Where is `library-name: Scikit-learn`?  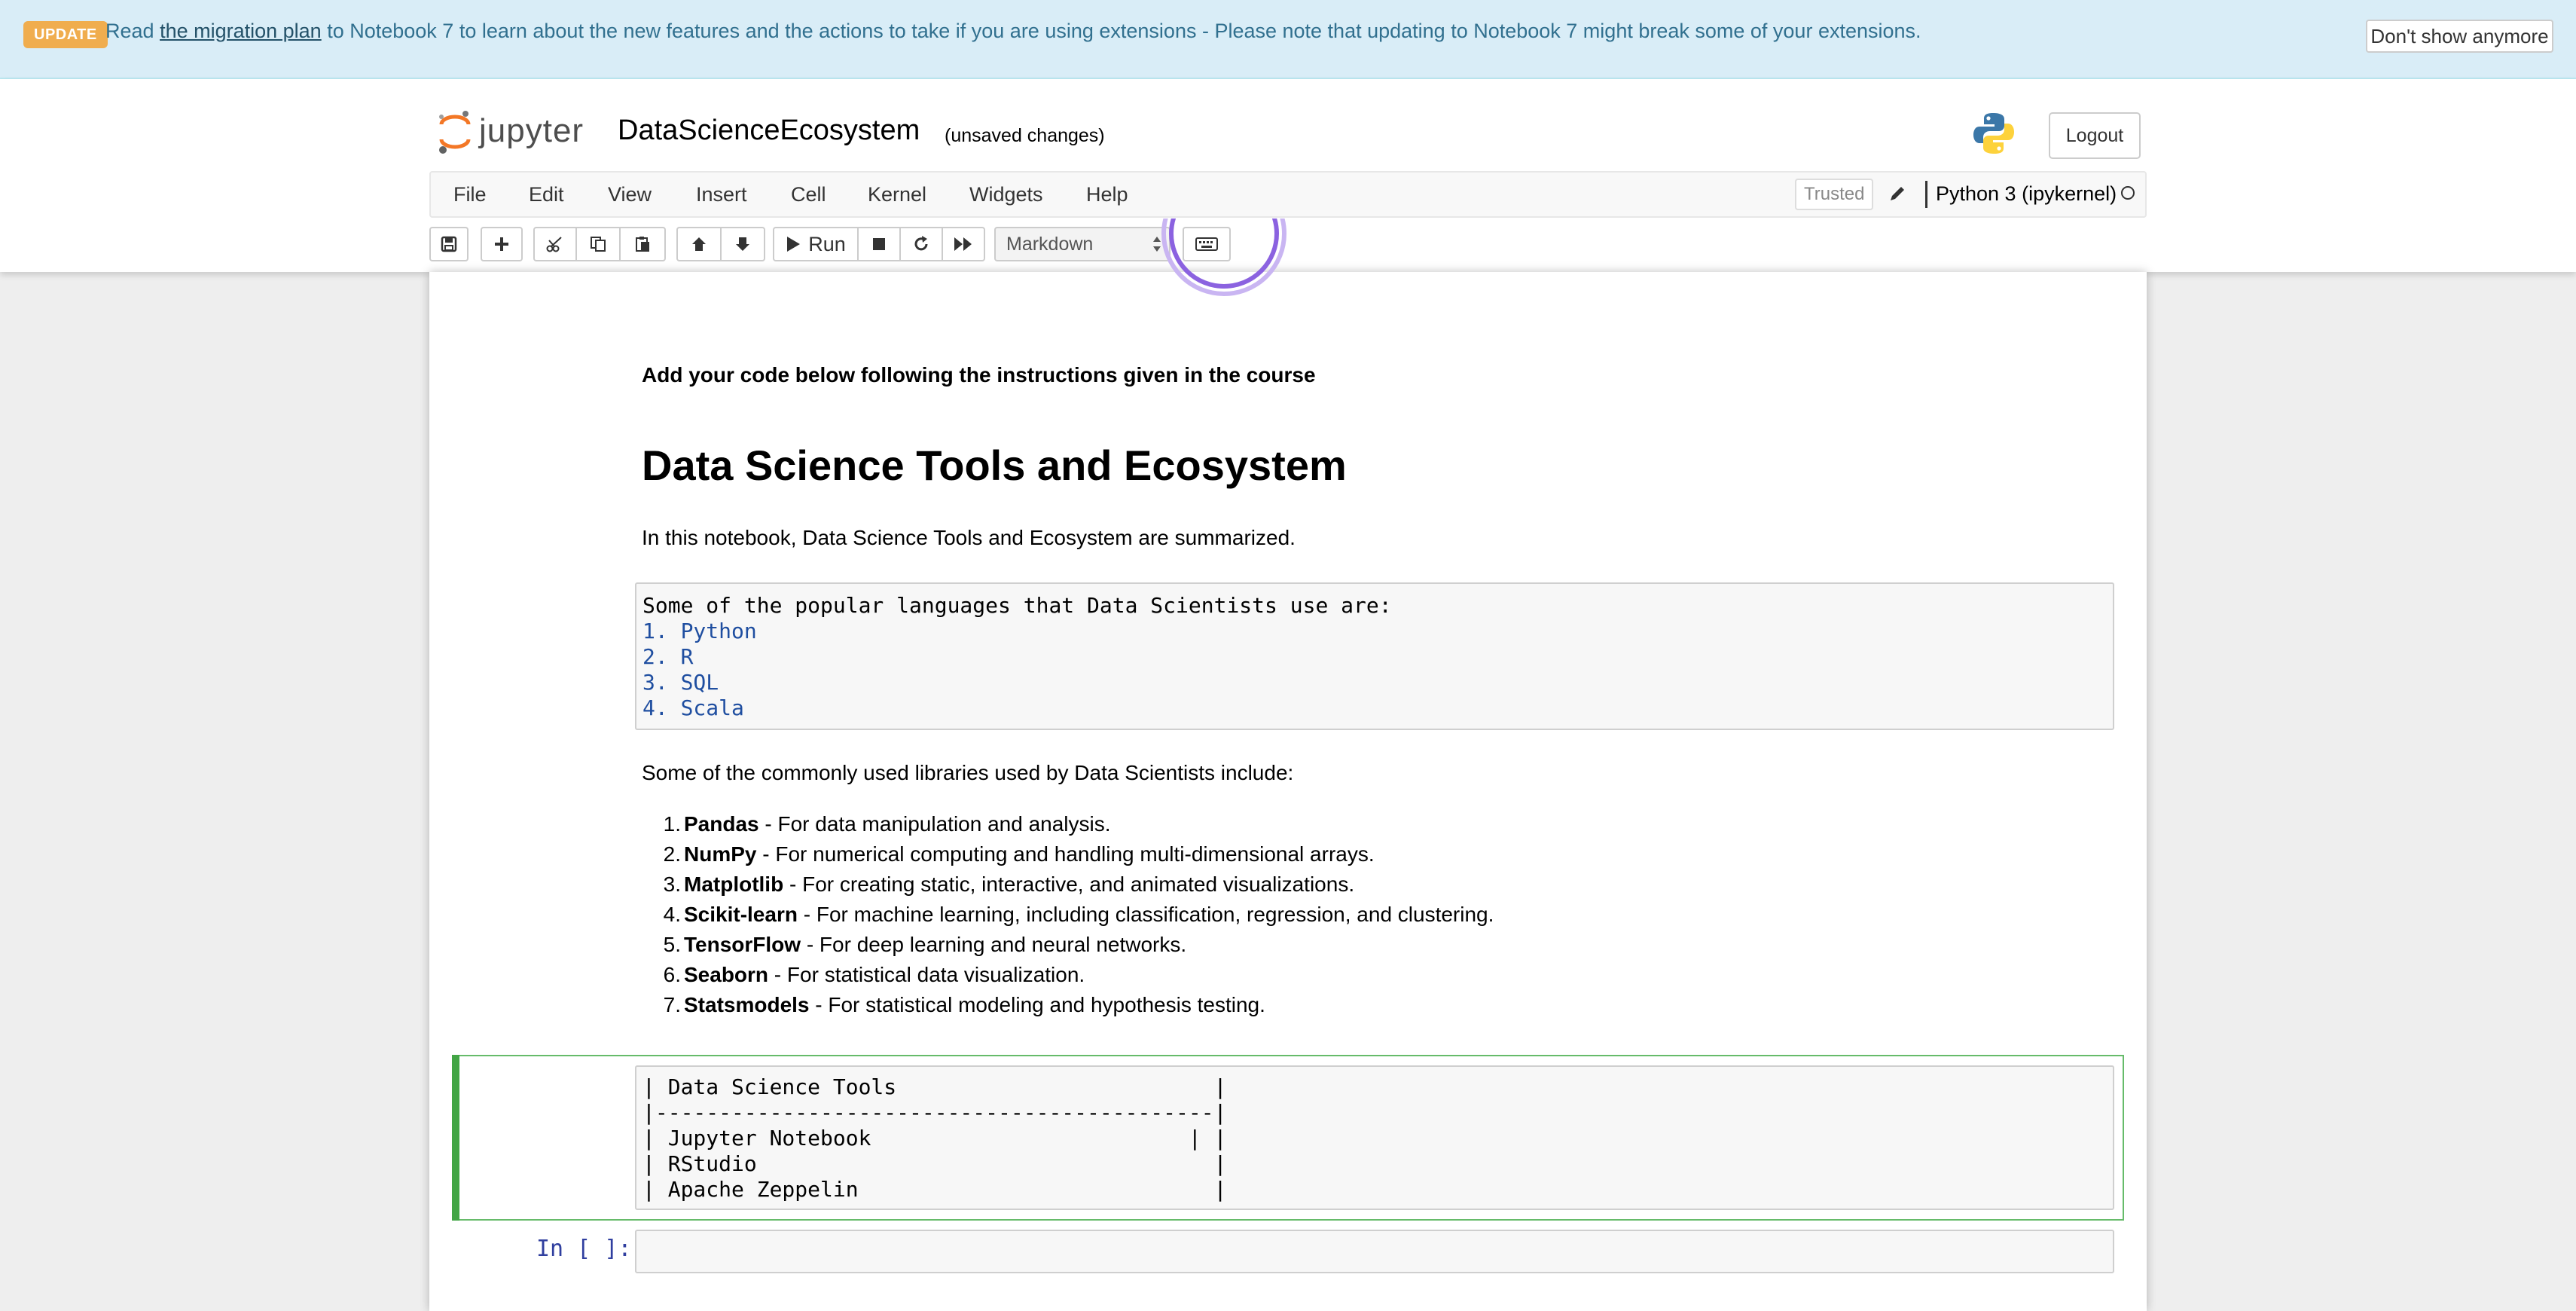
library-name: Scikit-learn is located at coordinates (741, 914).